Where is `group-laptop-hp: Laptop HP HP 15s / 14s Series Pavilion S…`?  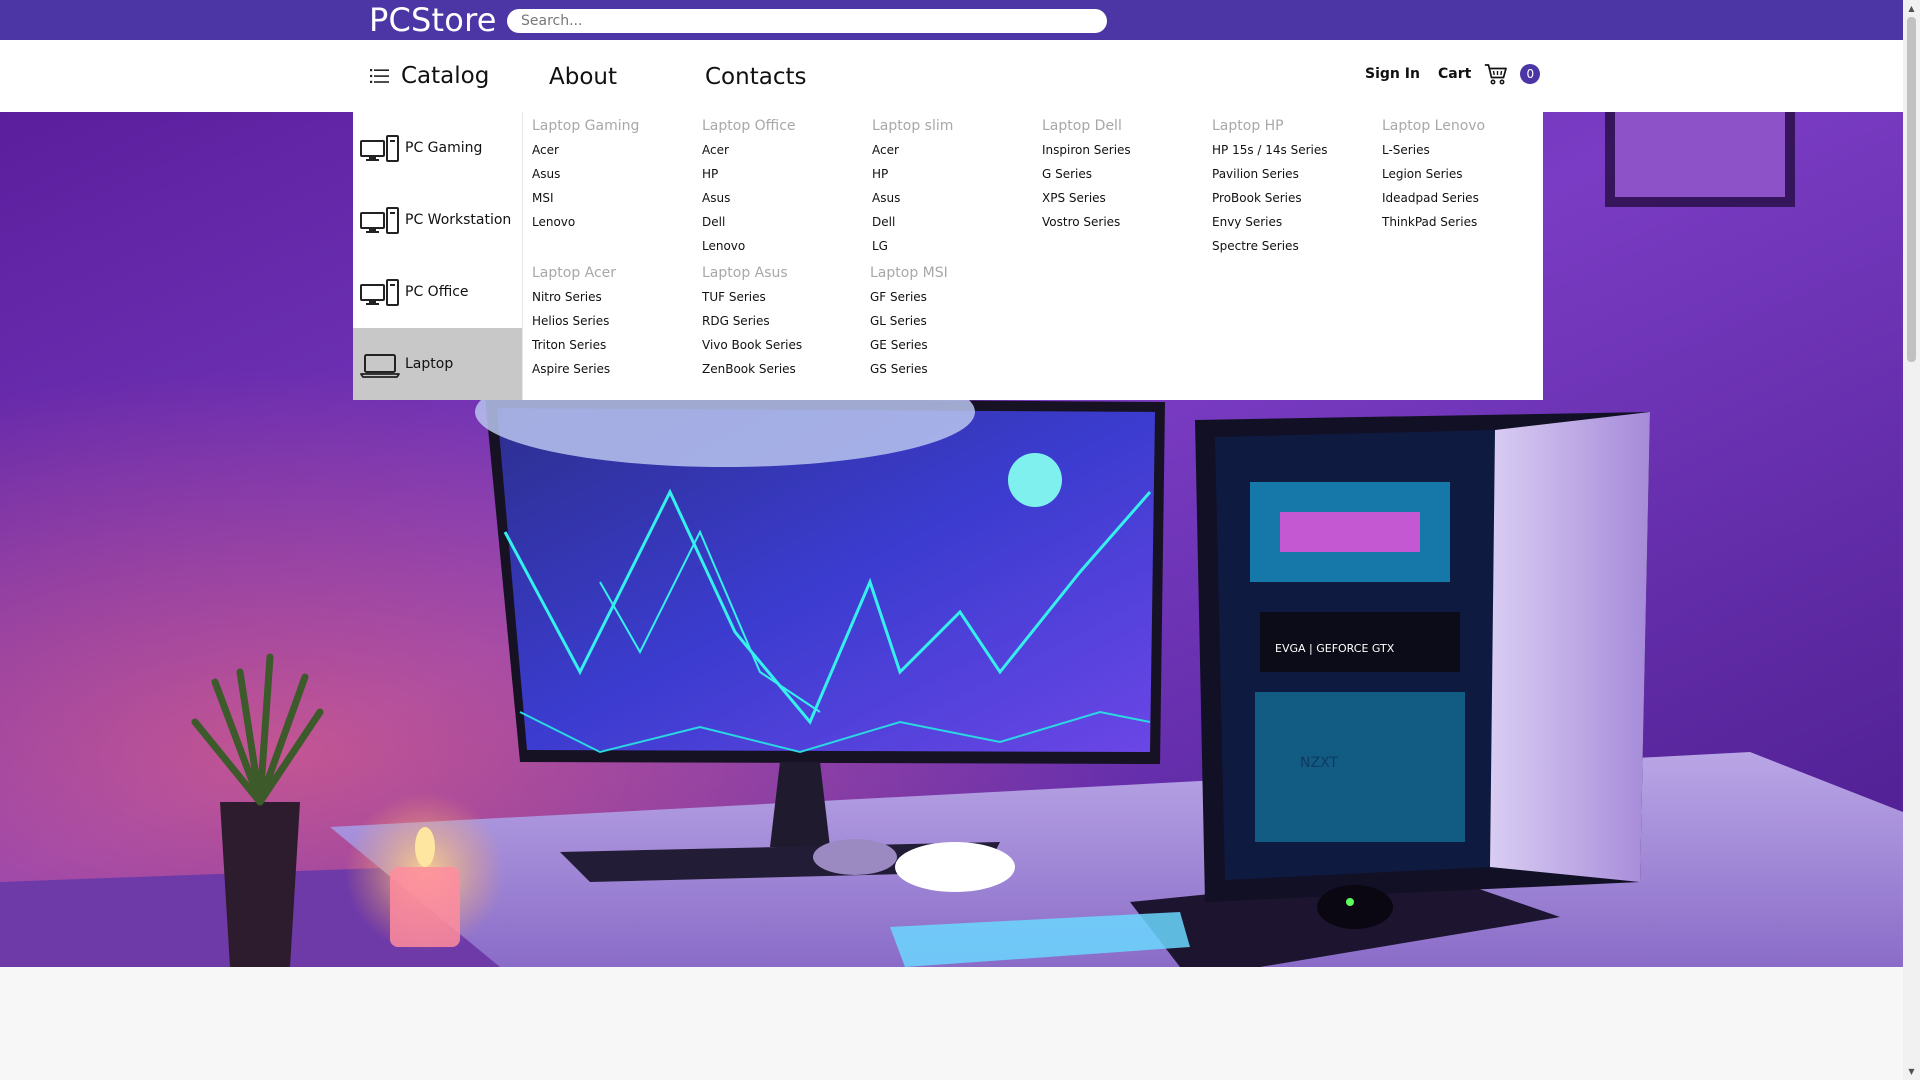
group-laptop-hp: Laptop HP HP 15s / 14s Series Pavilion S… is located at coordinates (1292, 187).